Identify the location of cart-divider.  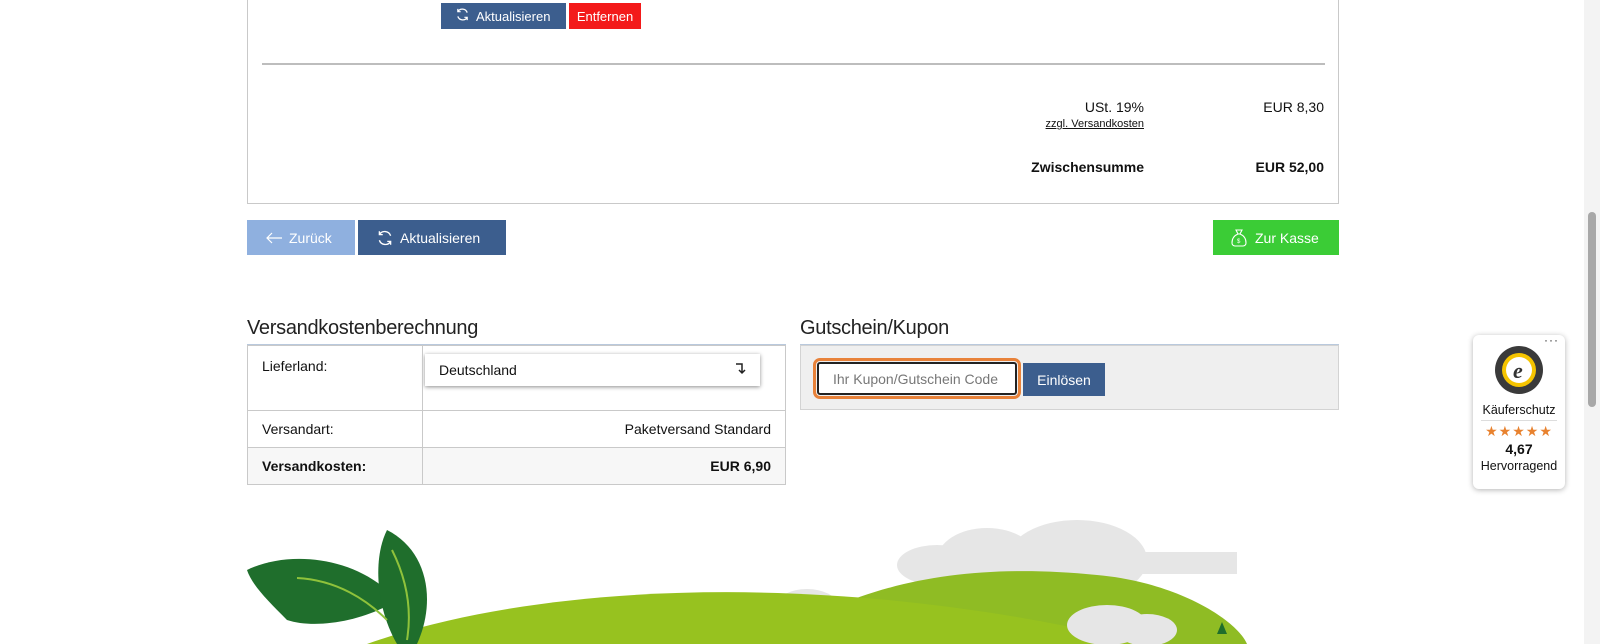
(793, 64).